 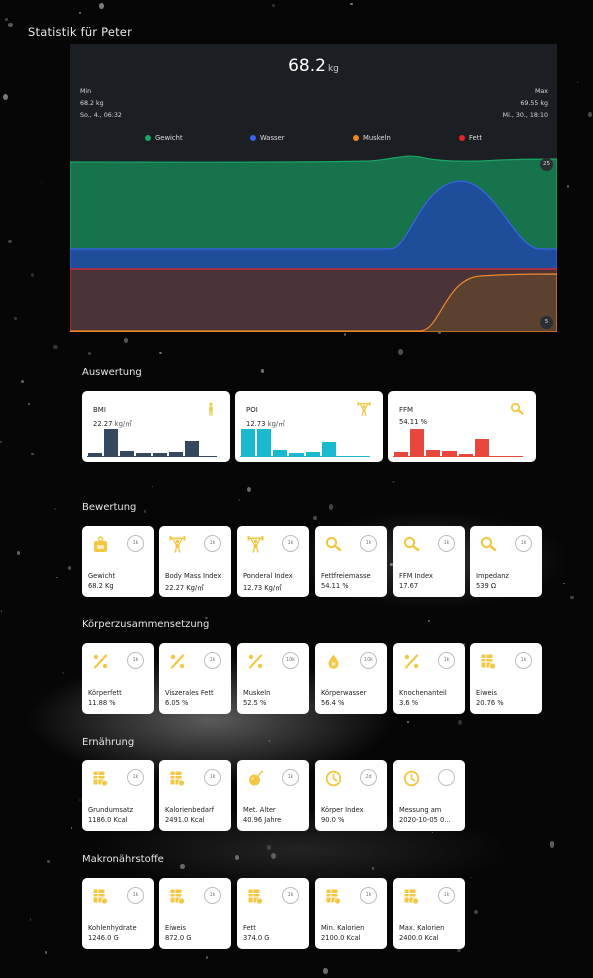 What do you see at coordinates (333, 820) in the screenshot?
I see `tile-value: 90.0 %` at bounding box center [333, 820].